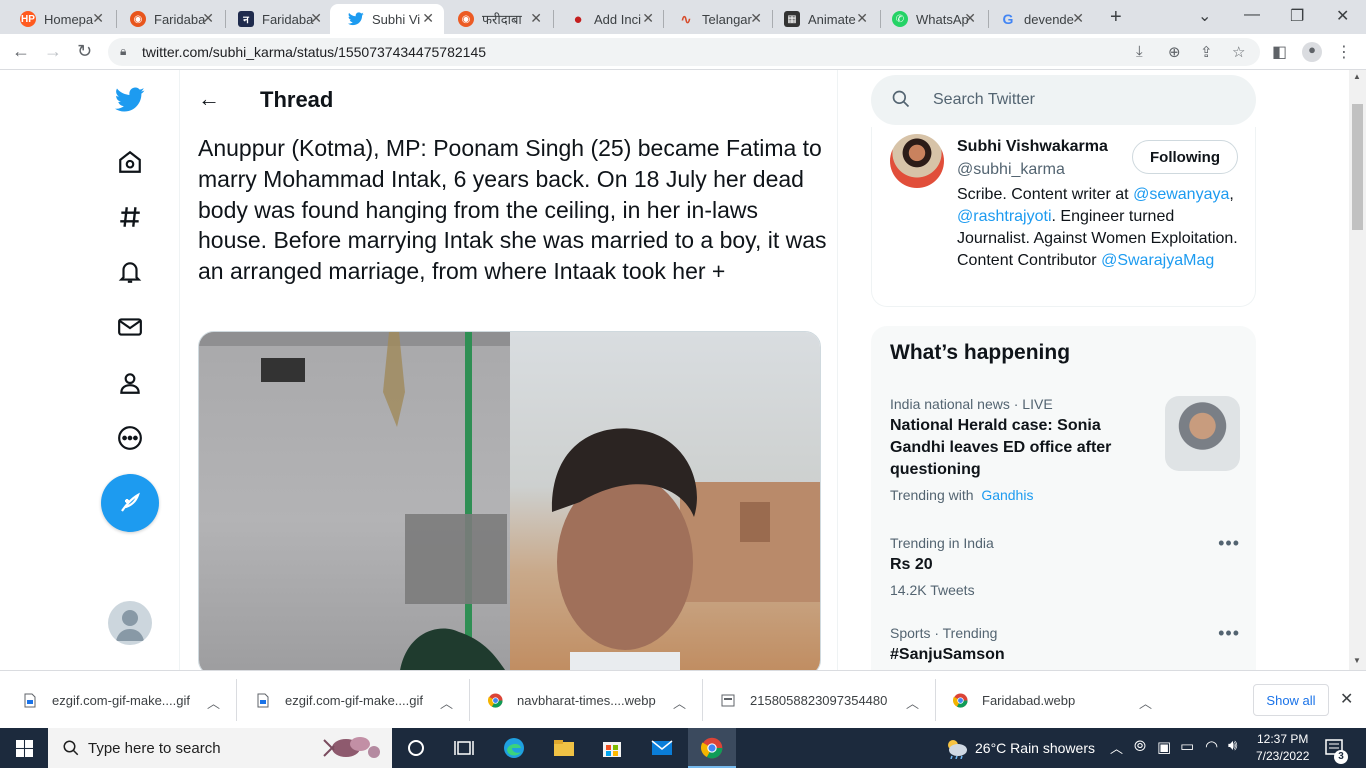 The height and width of the screenshot is (771, 1366). I want to click on notifications-bell-icon, so click(130, 272).